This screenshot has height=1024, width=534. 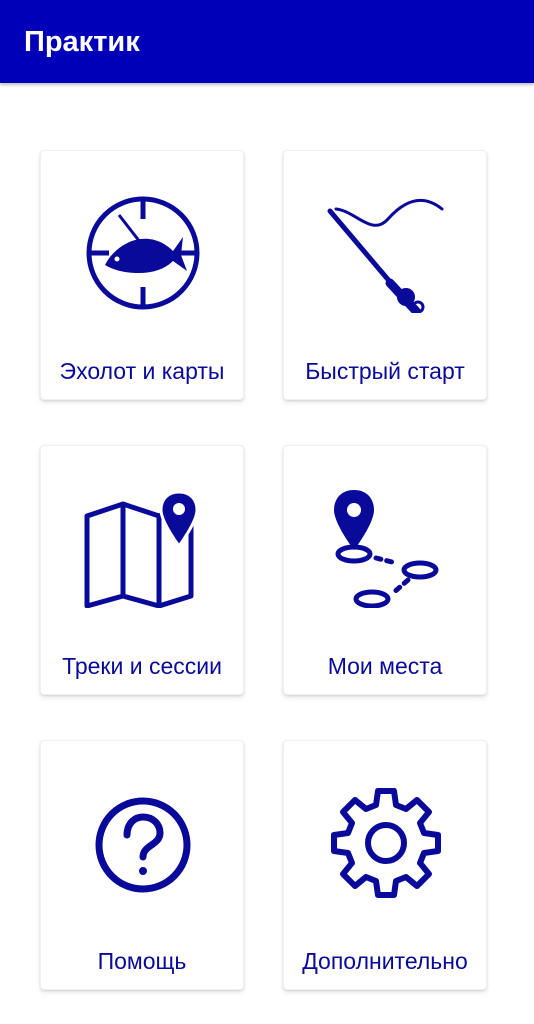 I want to click on tile-tracks-and-sessions: Треки и сессии, so click(x=142, y=570).